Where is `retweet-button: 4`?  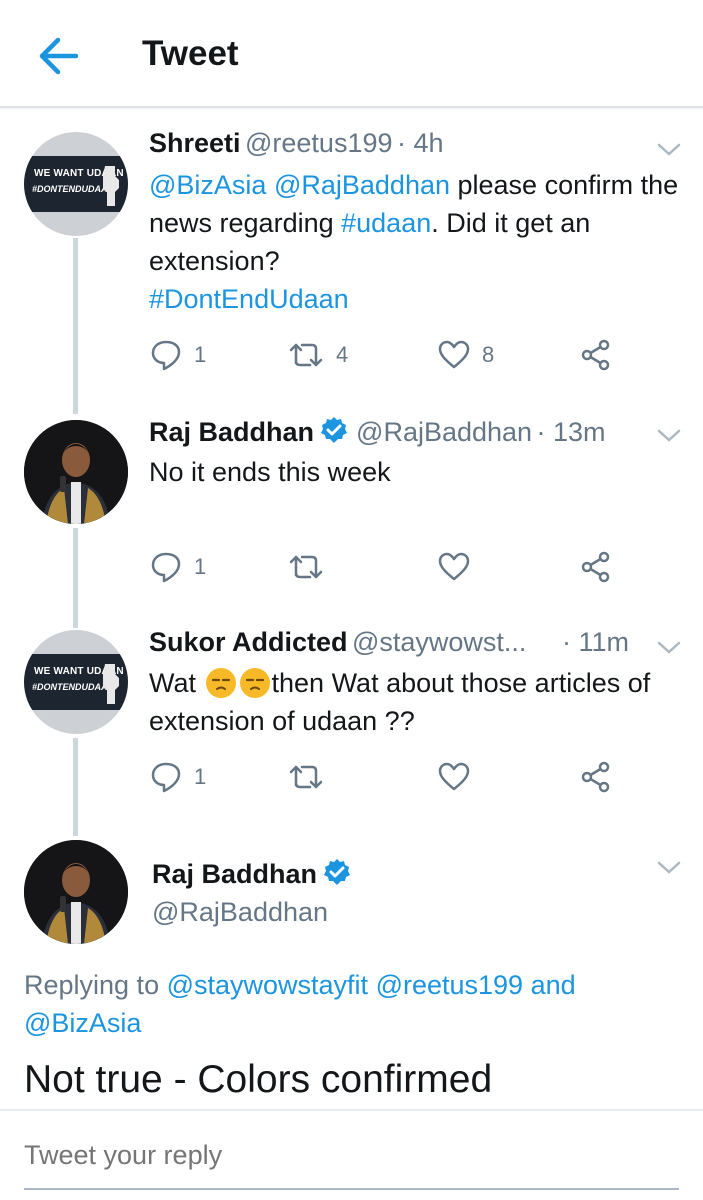
retweet-button: 4 is located at coordinates (318, 355).